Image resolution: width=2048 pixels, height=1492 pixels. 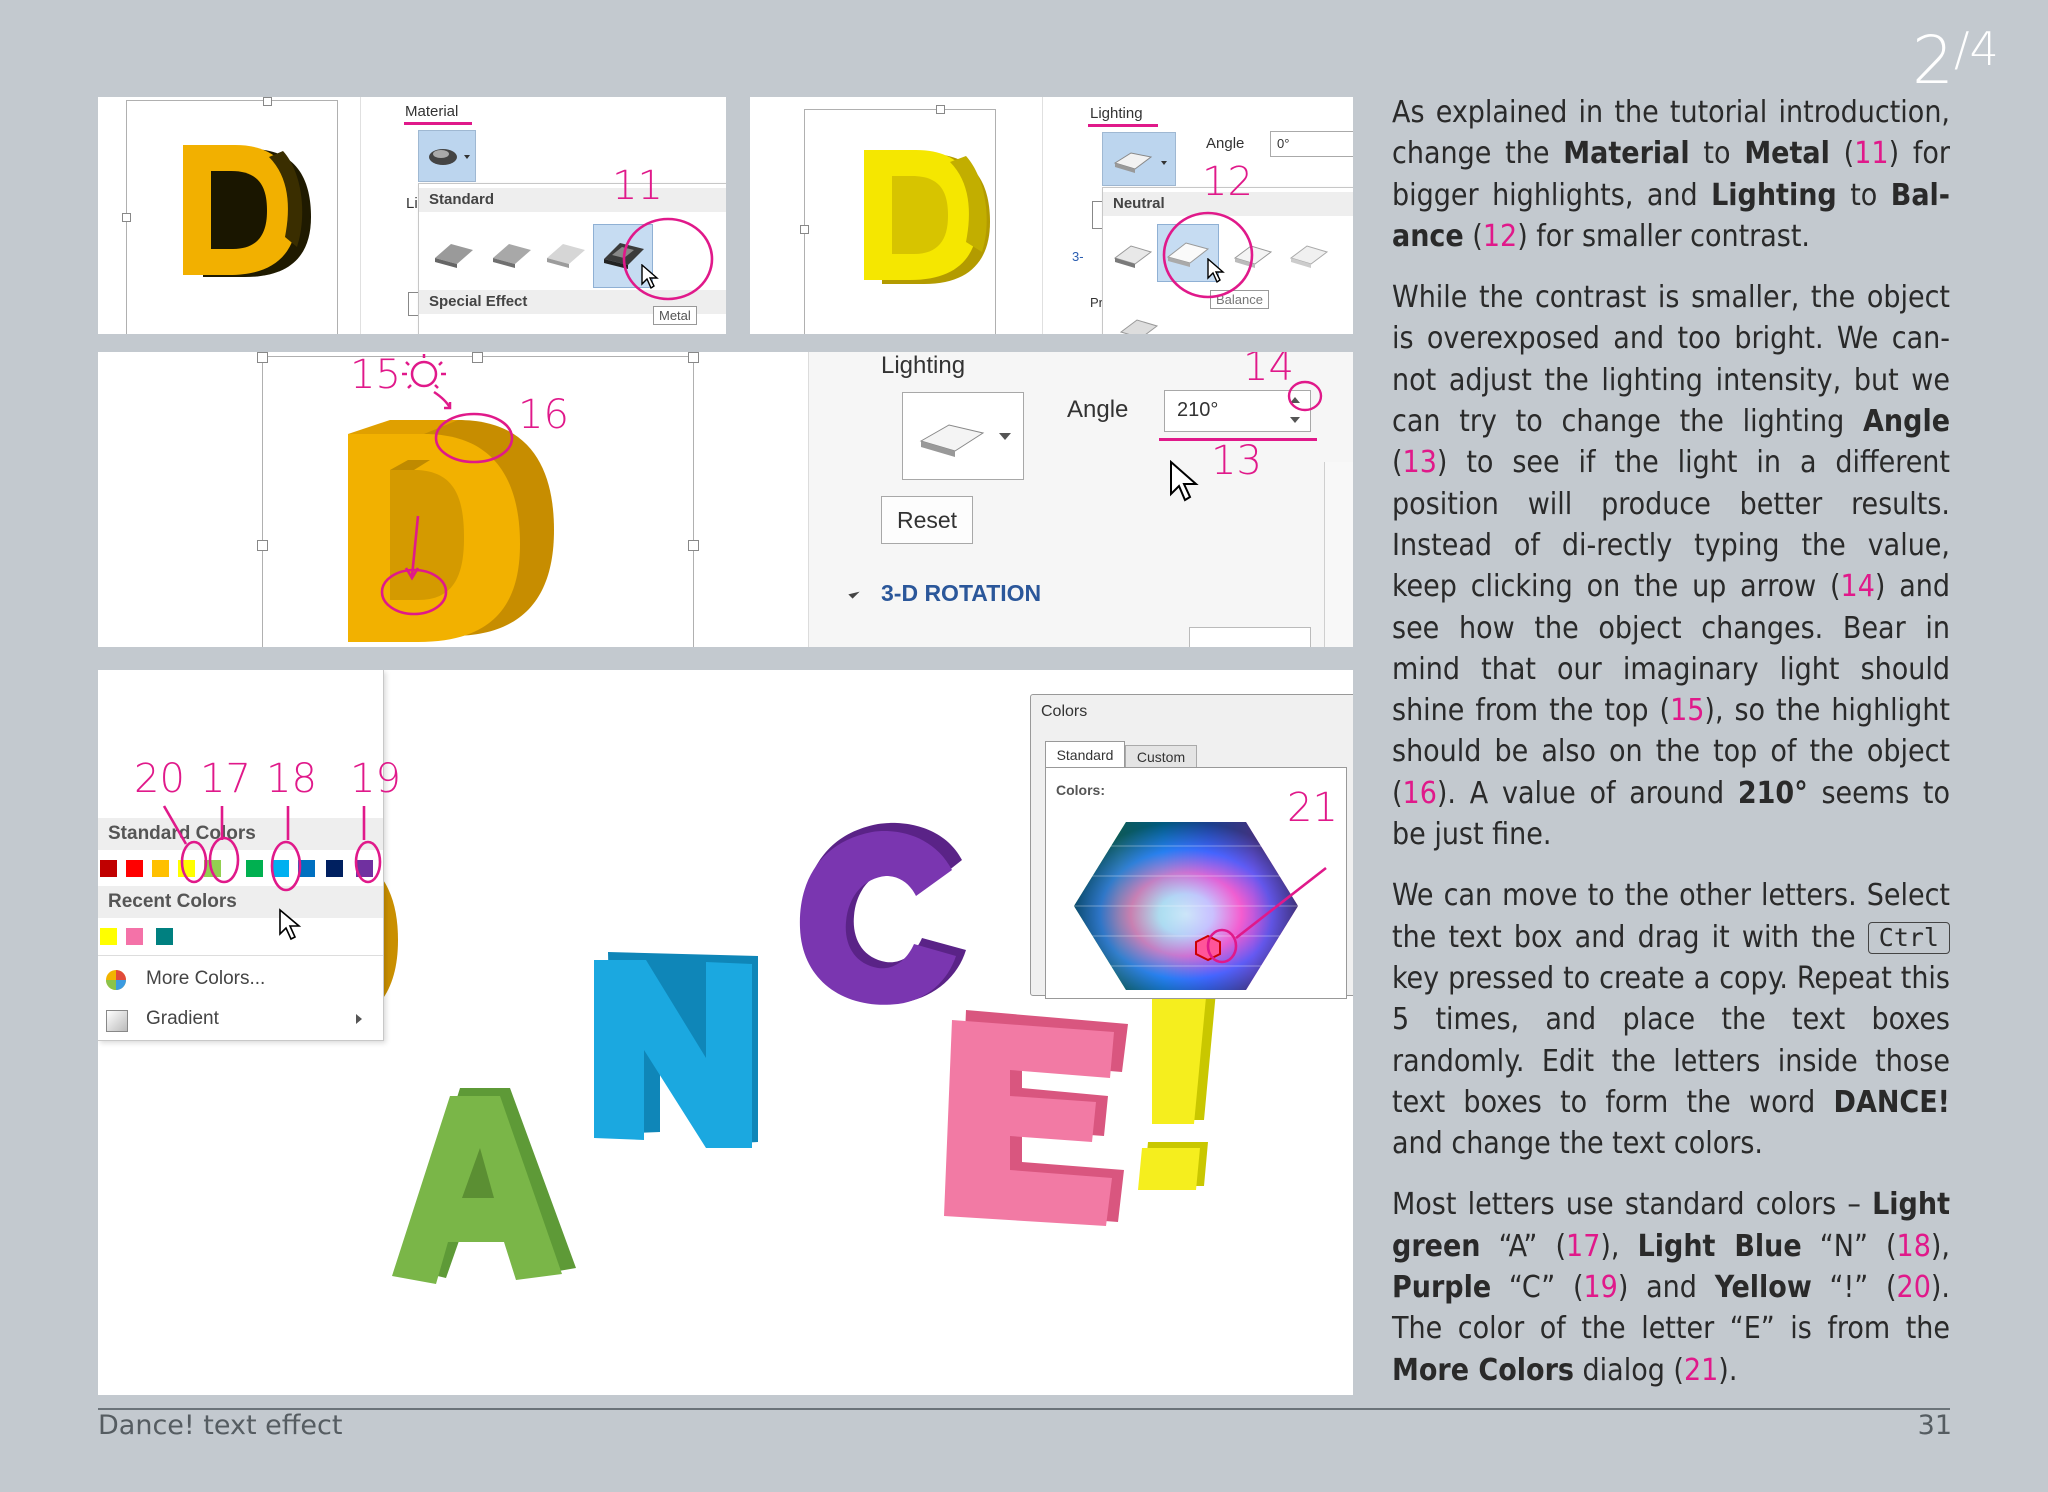 What do you see at coordinates (272, 848) in the screenshot?
I see `callout-lines` at bounding box center [272, 848].